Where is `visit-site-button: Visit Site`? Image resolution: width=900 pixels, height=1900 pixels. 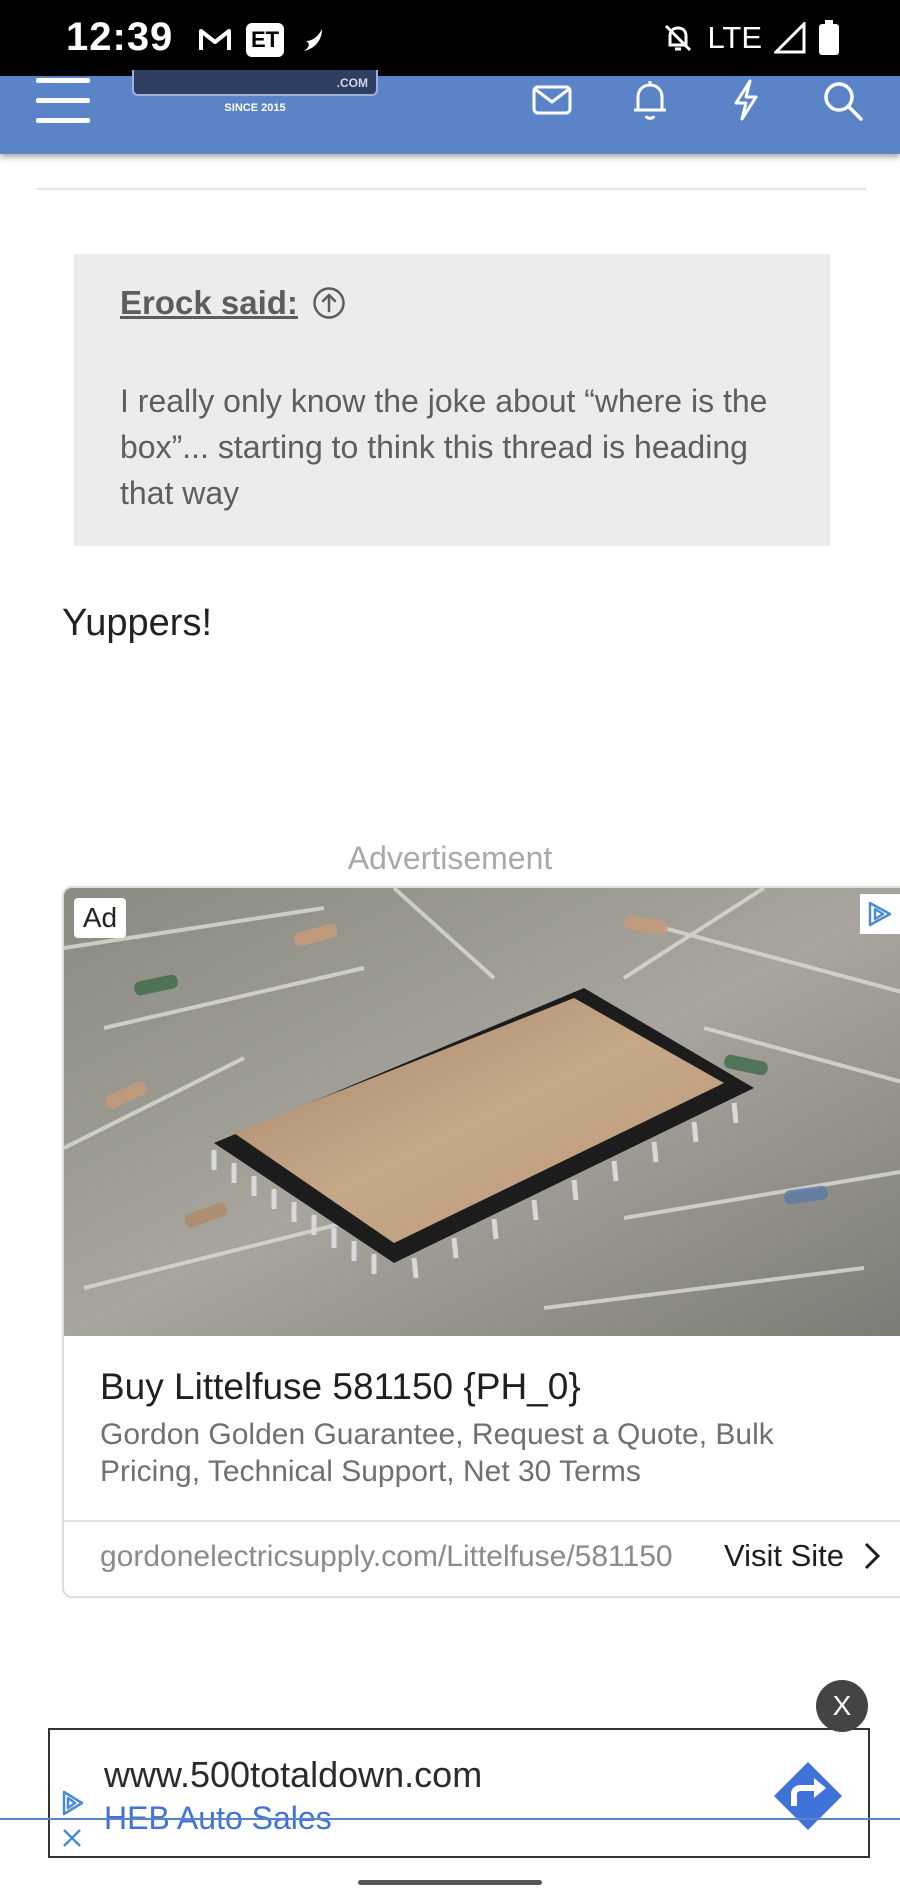 visit-site-button: Visit Site is located at coordinates (803, 1556).